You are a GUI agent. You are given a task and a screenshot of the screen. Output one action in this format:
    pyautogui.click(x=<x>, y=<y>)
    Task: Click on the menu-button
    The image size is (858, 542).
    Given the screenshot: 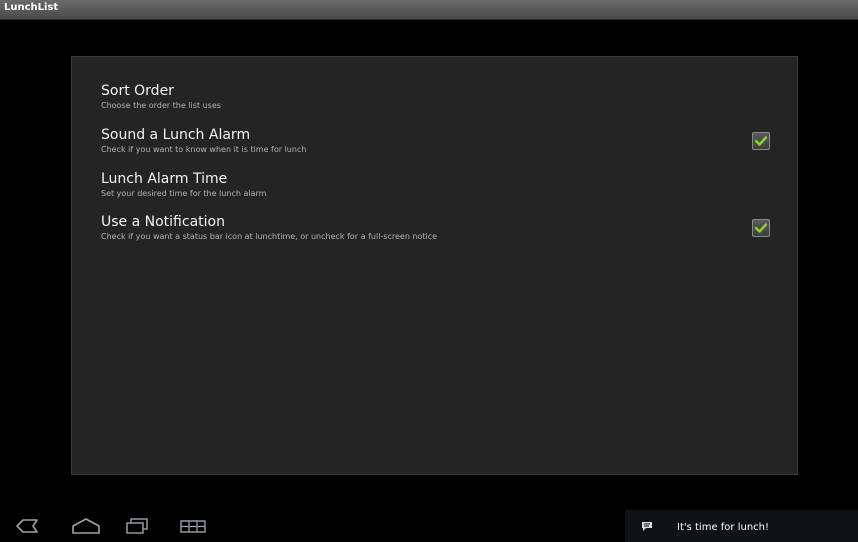 What is the action you would take?
    pyautogui.click(x=193, y=526)
    